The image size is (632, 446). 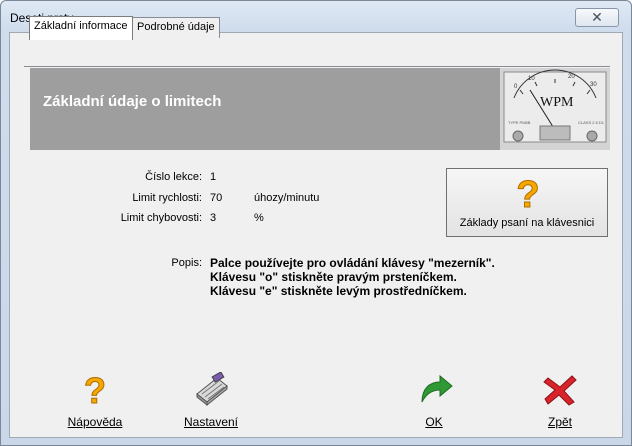 I want to click on lesson-label: Číslo lekce:, so click(x=173, y=177).